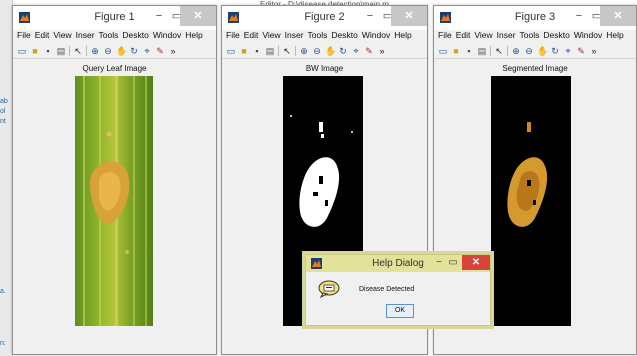  Describe the element at coordinates (535, 18) in the screenshot. I see `titlebar: Figure 3 − ▭ ✕` at that location.